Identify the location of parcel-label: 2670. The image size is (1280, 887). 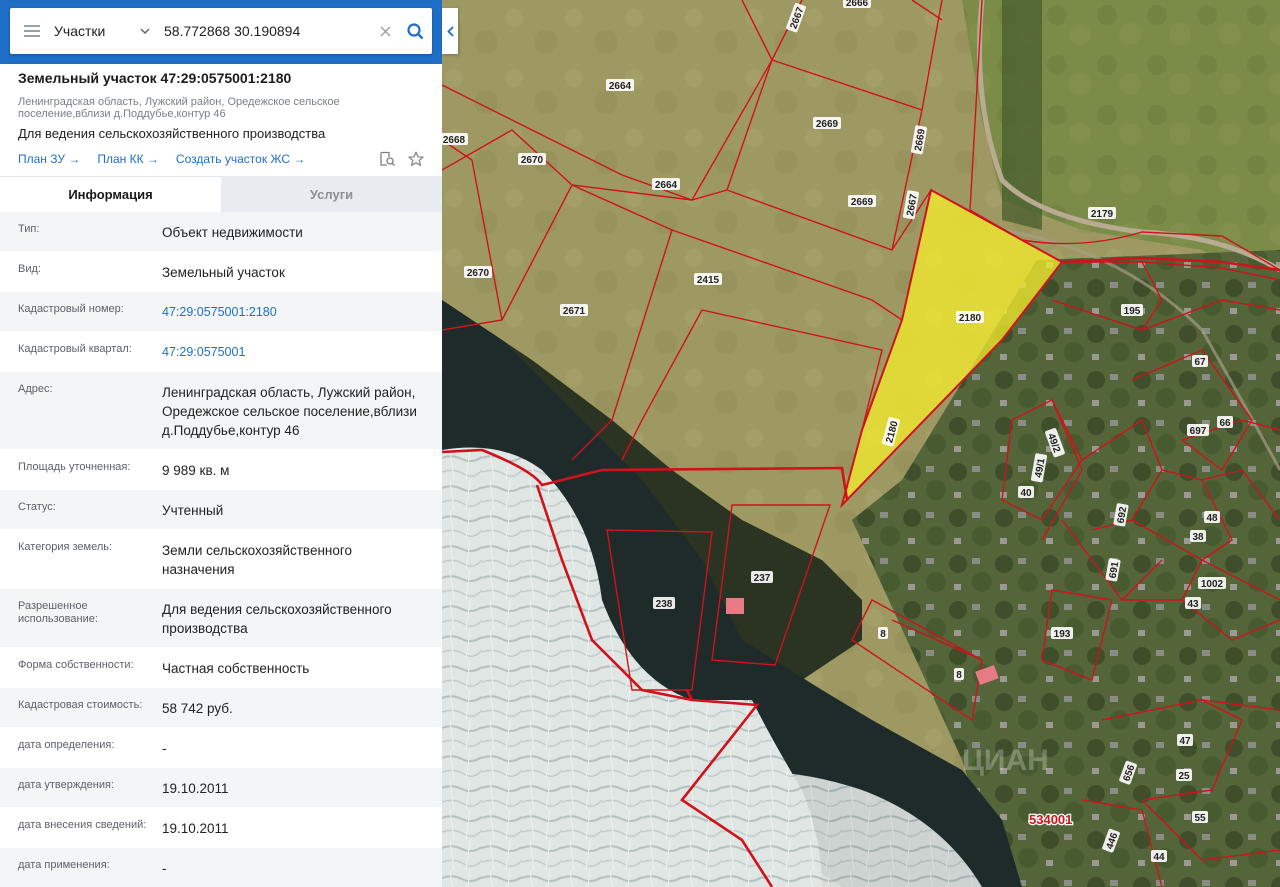
(478, 272).